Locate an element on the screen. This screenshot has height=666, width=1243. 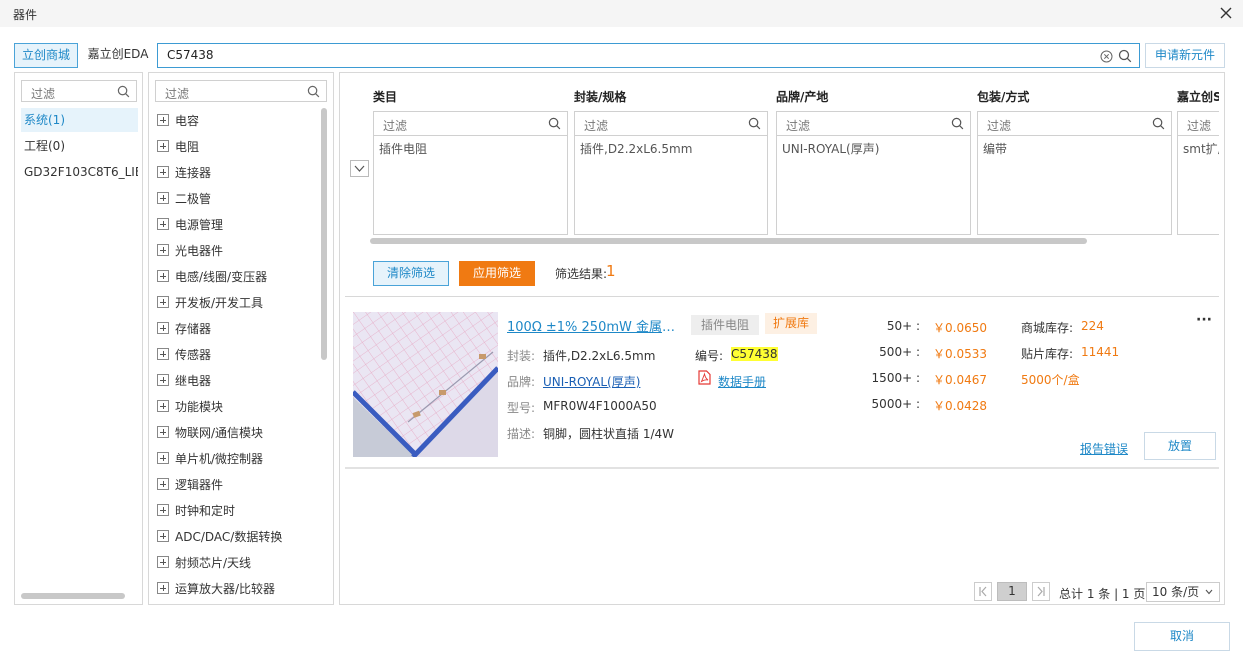
place-button: 放置 is located at coordinates (1180, 446).